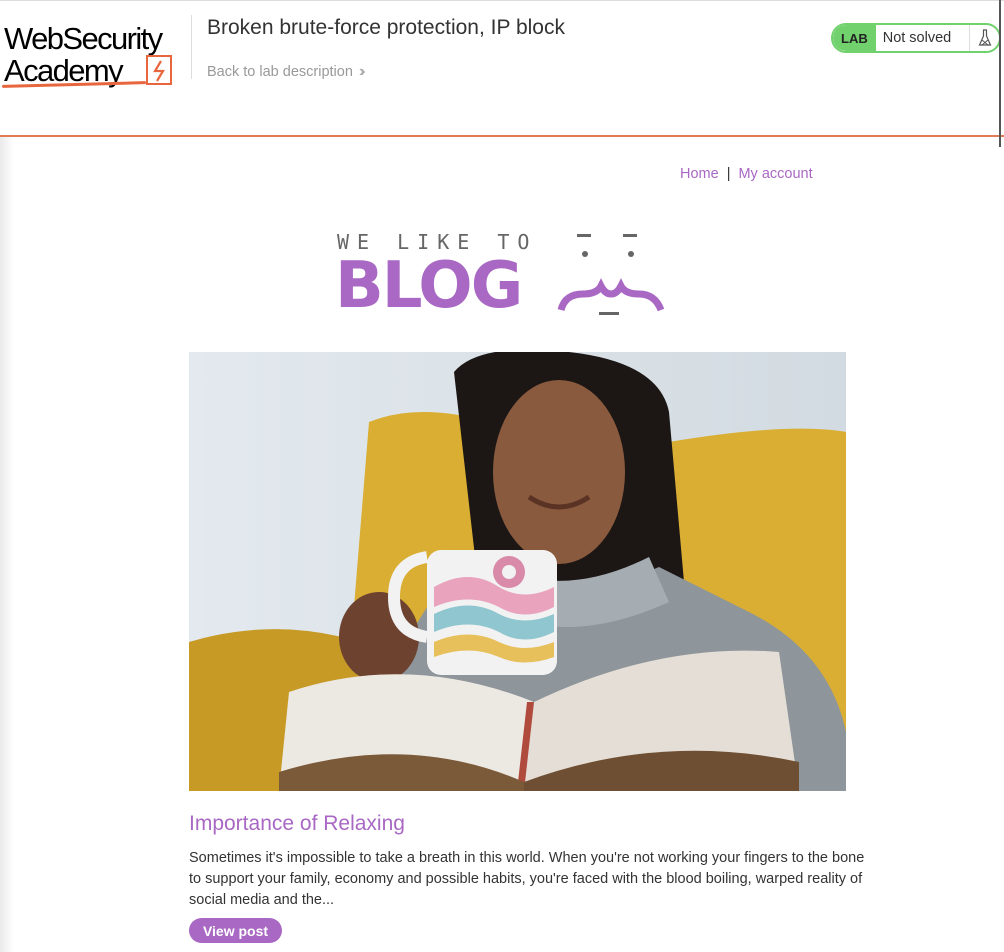 The width and height of the screenshot is (1004, 952). Describe the element at coordinates (429, 286) in the screenshot. I see `blog-wordmark: BLOG` at that location.